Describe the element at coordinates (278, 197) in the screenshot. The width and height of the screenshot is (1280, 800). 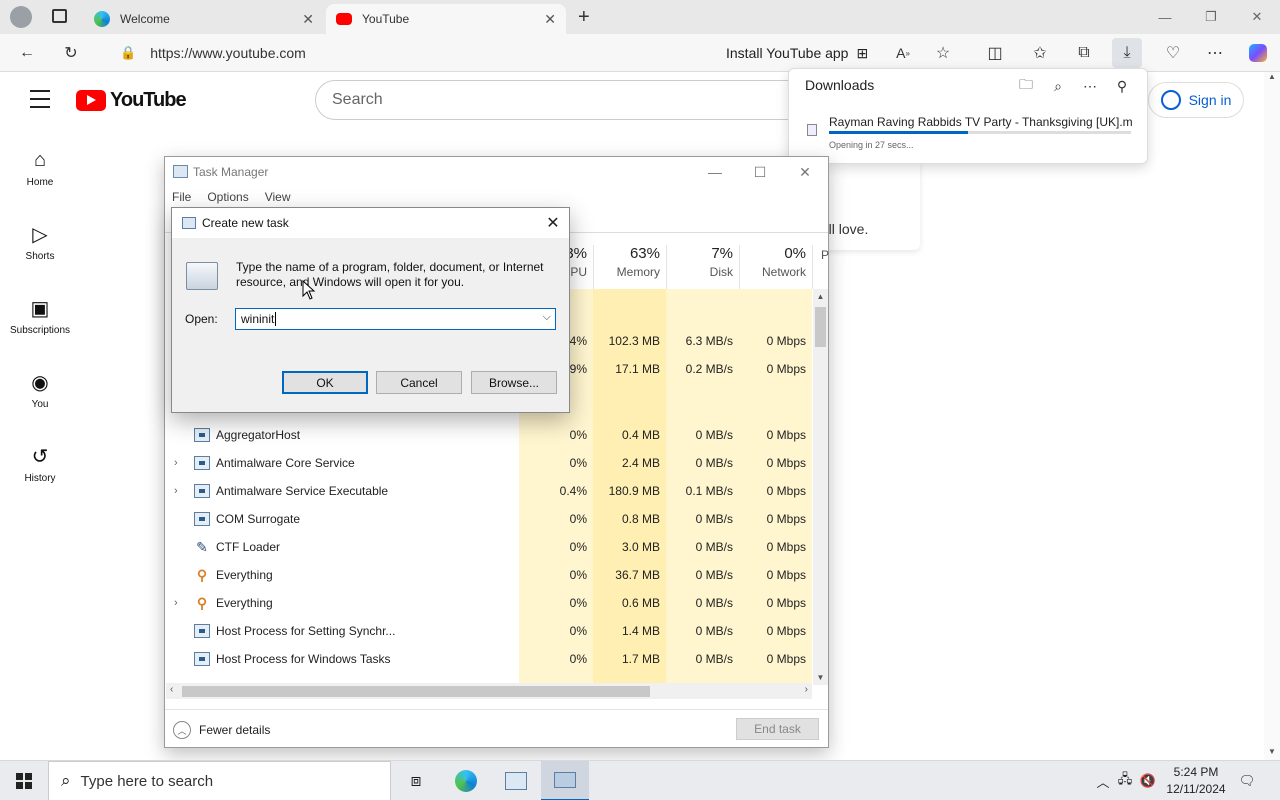
I see `menu-view: View` at that location.